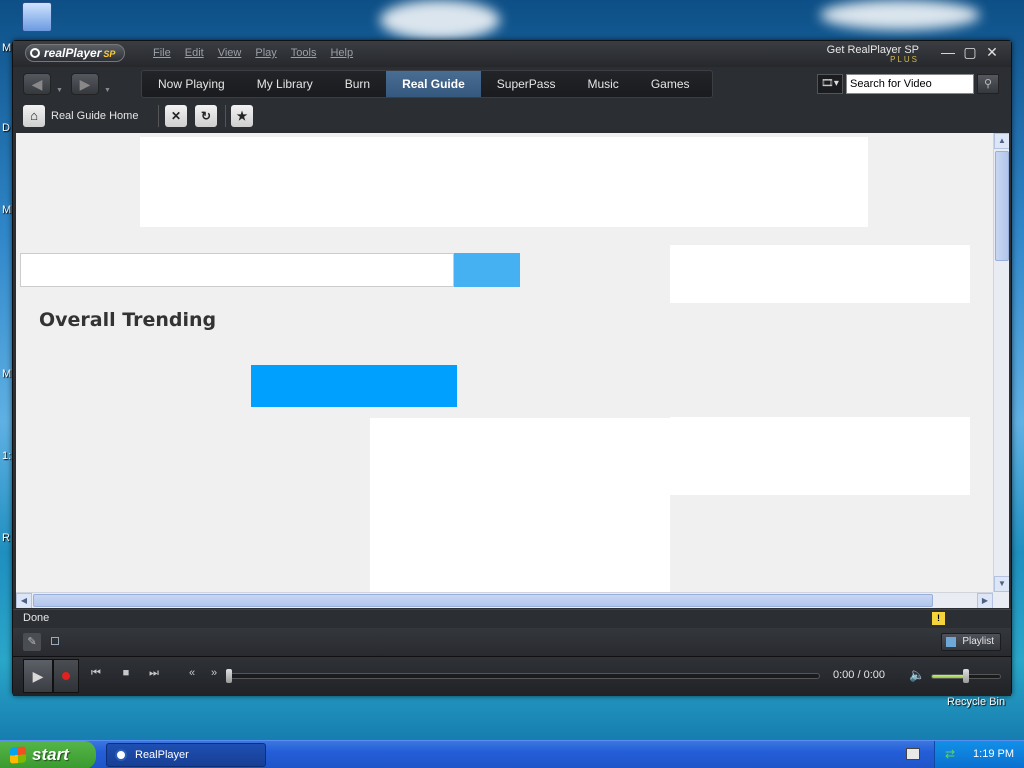 This screenshot has height=768, width=1024. What do you see at coordinates (976, 702) in the screenshot?
I see `recycle-bin-label: Recycle Bin` at bounding box center [976, 702].